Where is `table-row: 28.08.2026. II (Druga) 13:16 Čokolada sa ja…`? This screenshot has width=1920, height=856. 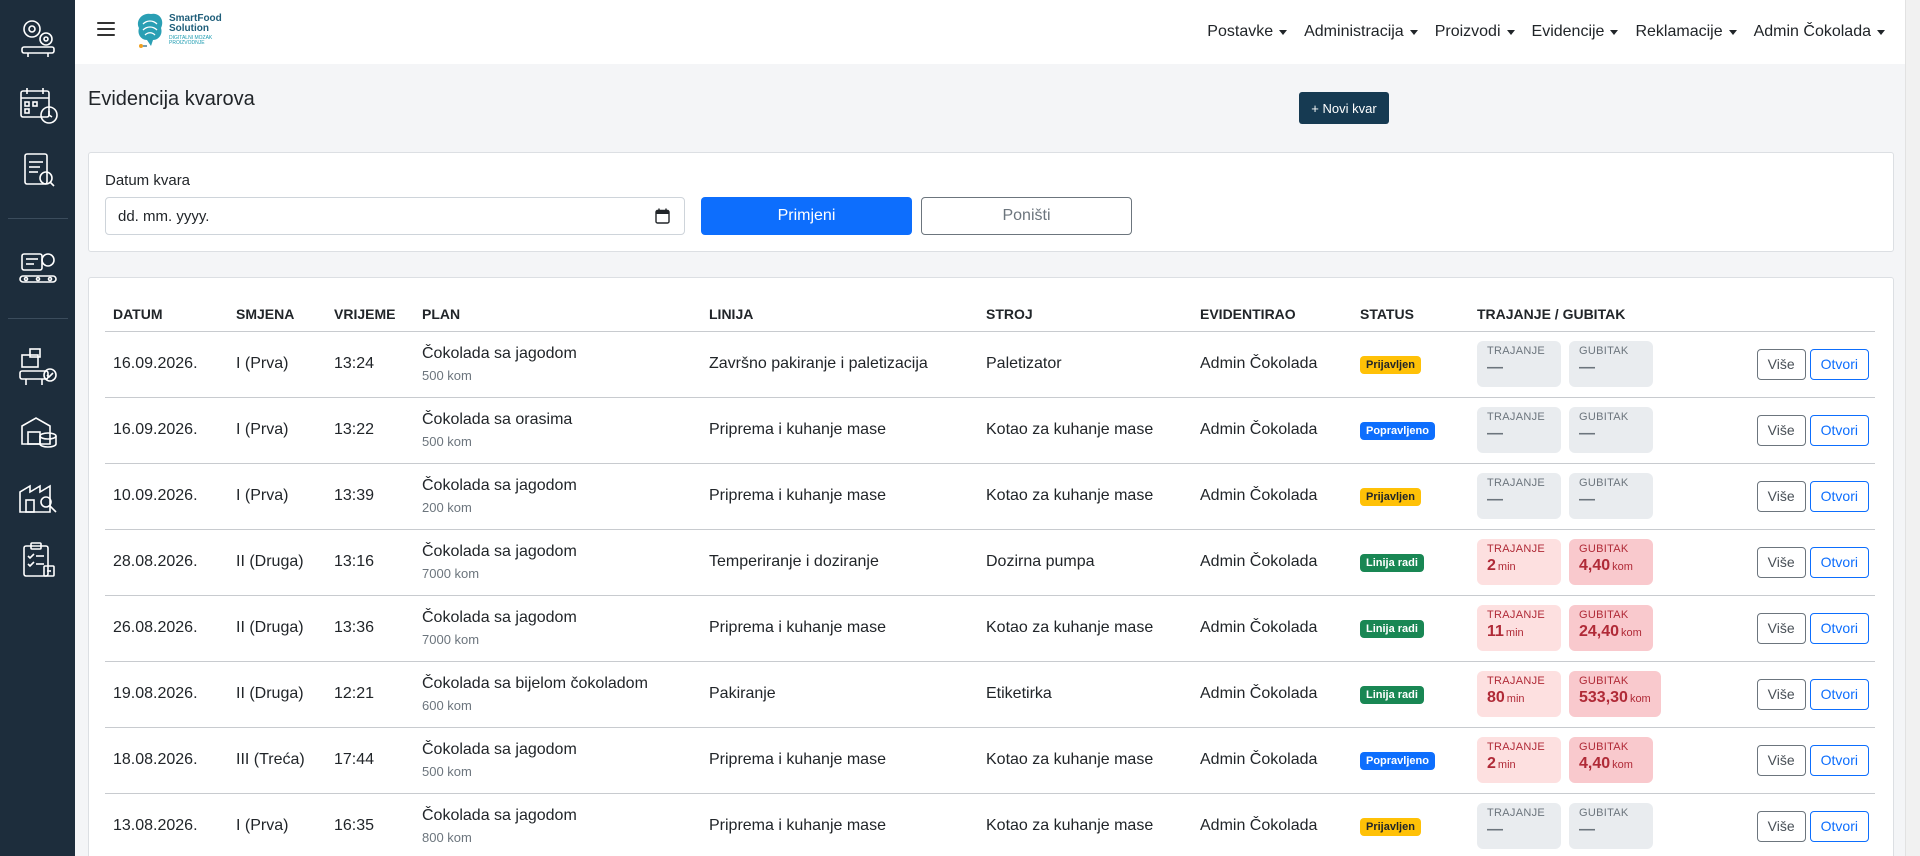
table-row: 28.08.2026. II (Druga) 13:16 Čokolada sa ja… is located at coordinates (990, 562).